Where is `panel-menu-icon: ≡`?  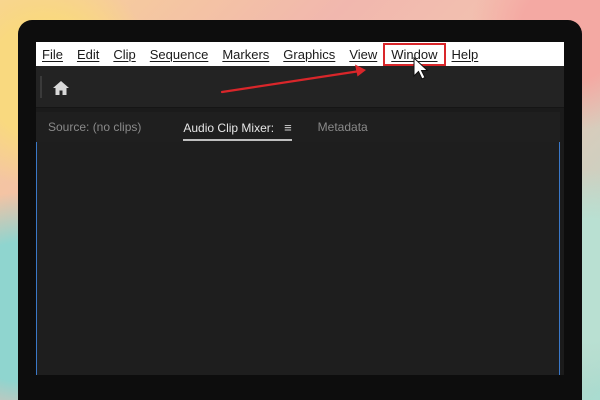 panel-menu-icon: ≡ is located at coordinates (288, 127).